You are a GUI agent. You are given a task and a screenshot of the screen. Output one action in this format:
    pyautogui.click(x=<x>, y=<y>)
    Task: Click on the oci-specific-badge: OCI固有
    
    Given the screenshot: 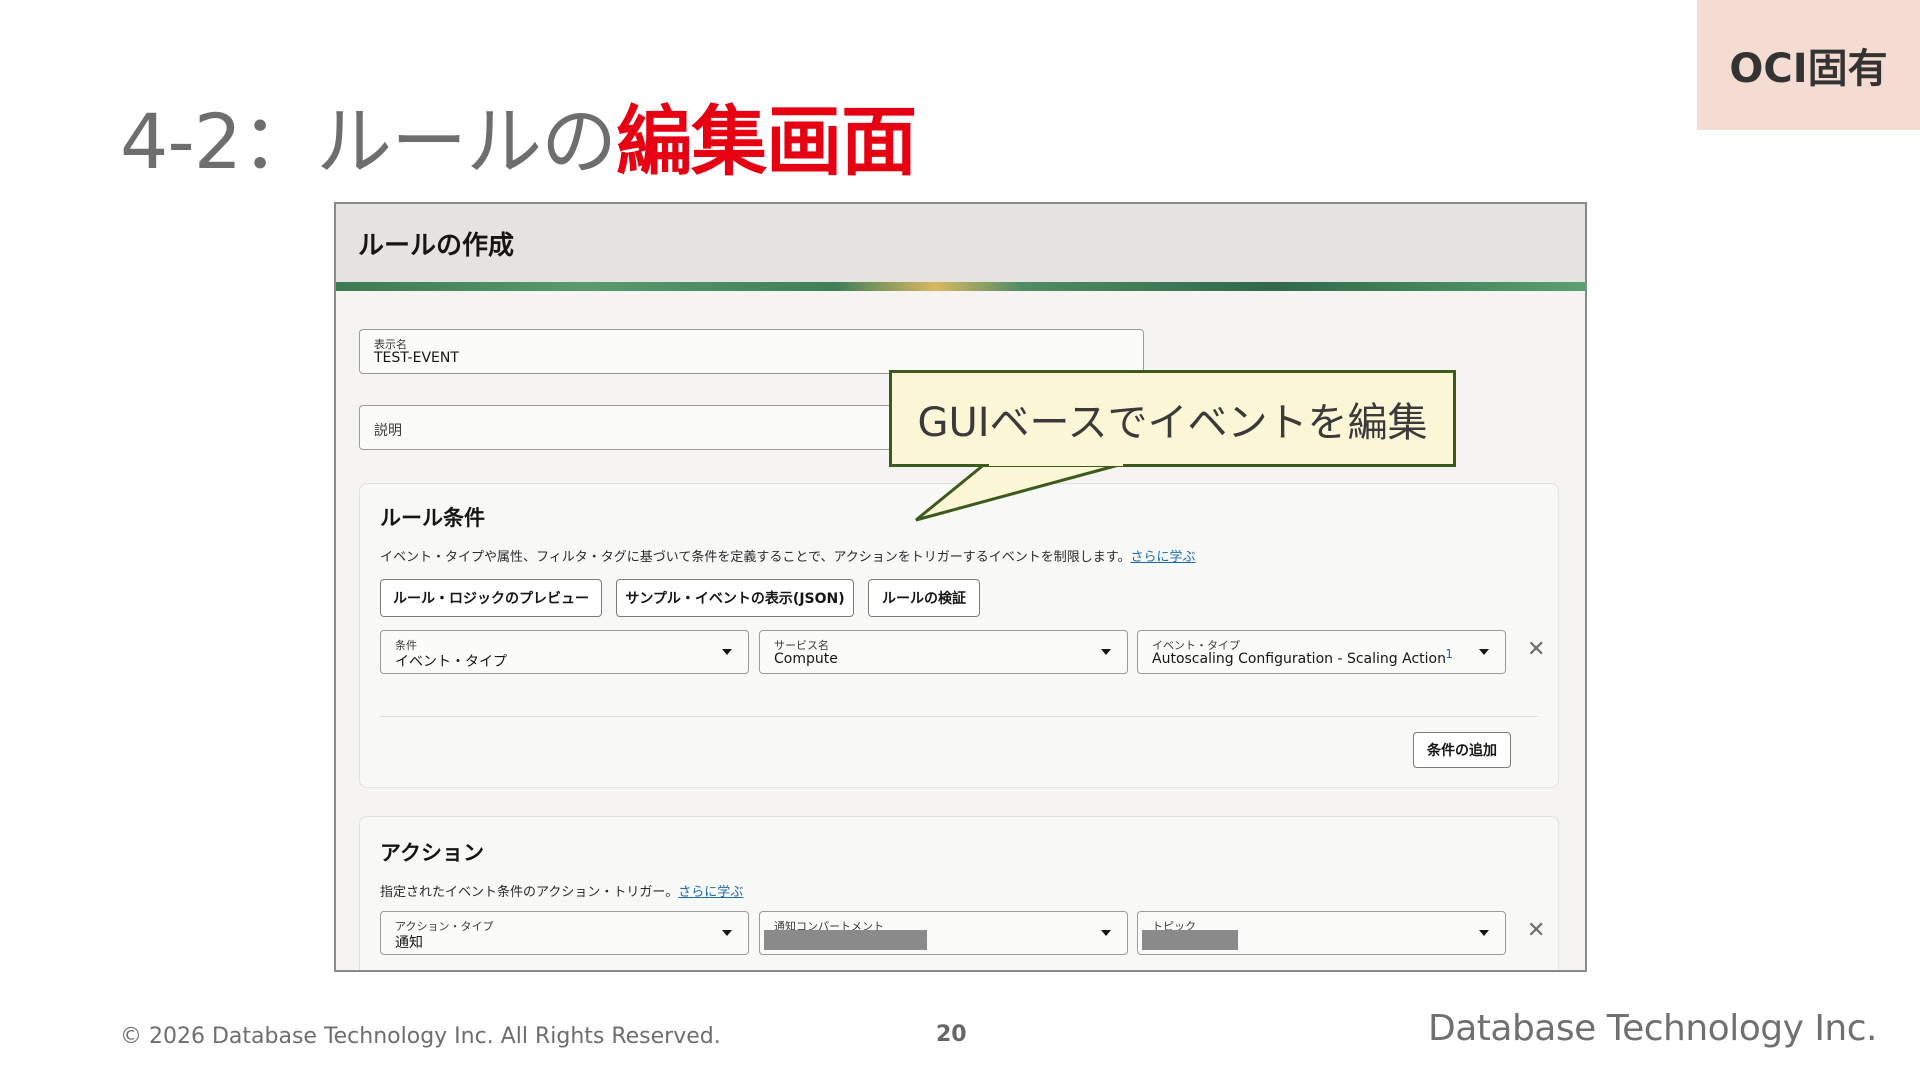 What is the action you would take?
    pyautogui.click(x=1808, y=65)
    